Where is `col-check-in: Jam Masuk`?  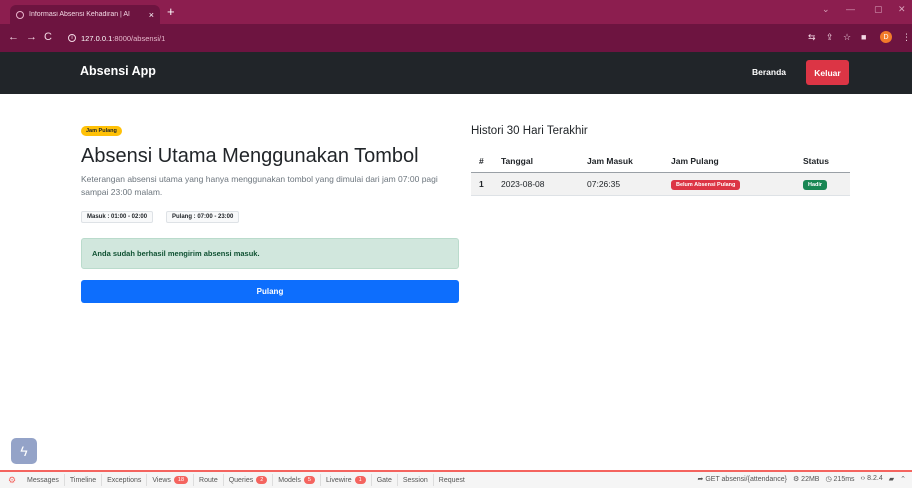
col-check-in: Jam Masuk is located at coordinates (621, 161).